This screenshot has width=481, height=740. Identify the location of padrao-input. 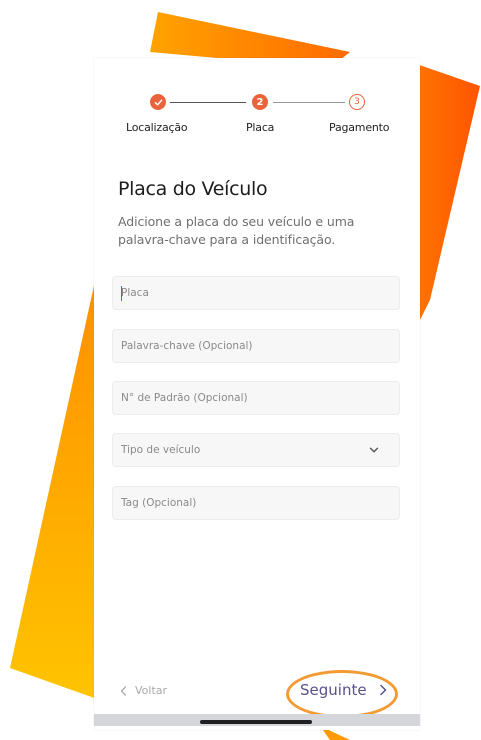
(256, 398).